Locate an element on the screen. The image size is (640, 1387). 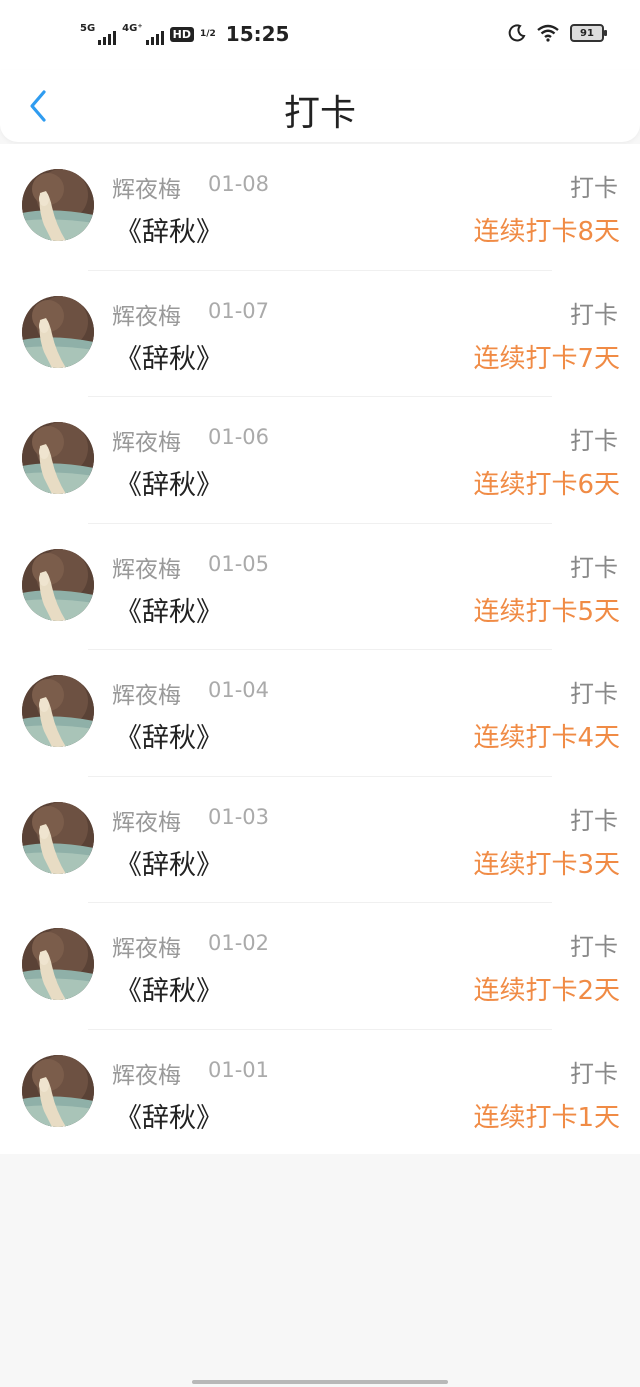
battery-level: 91 is located at coordinates (587, 33).